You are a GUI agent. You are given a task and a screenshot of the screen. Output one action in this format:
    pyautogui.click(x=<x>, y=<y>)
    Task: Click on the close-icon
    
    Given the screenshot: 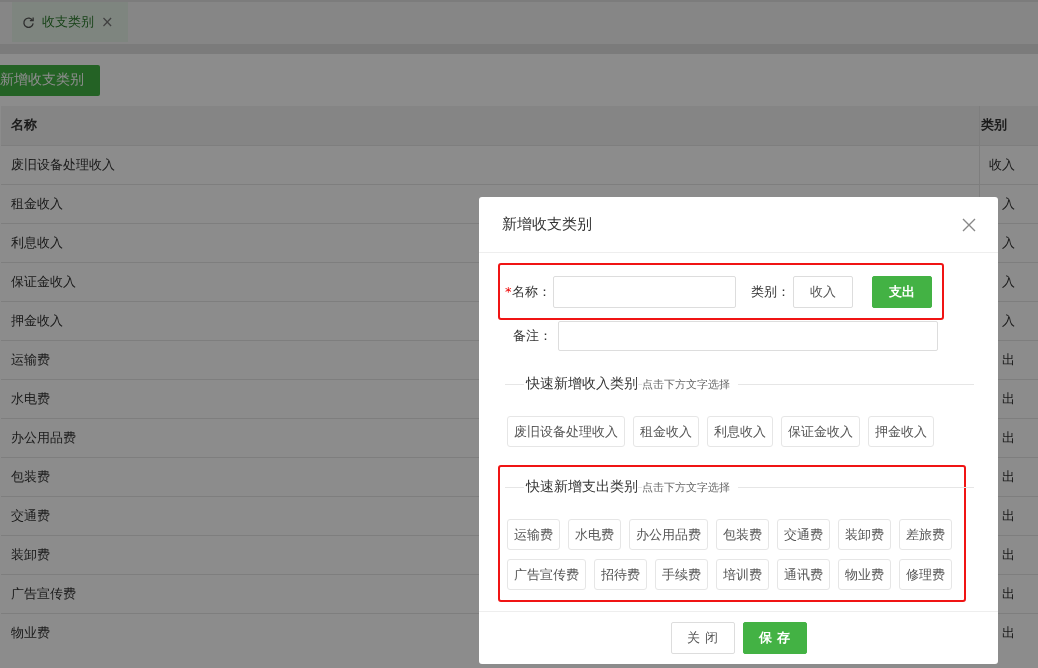 What is the action you would take?
    pyautogui.click(x=969, y=224)
    